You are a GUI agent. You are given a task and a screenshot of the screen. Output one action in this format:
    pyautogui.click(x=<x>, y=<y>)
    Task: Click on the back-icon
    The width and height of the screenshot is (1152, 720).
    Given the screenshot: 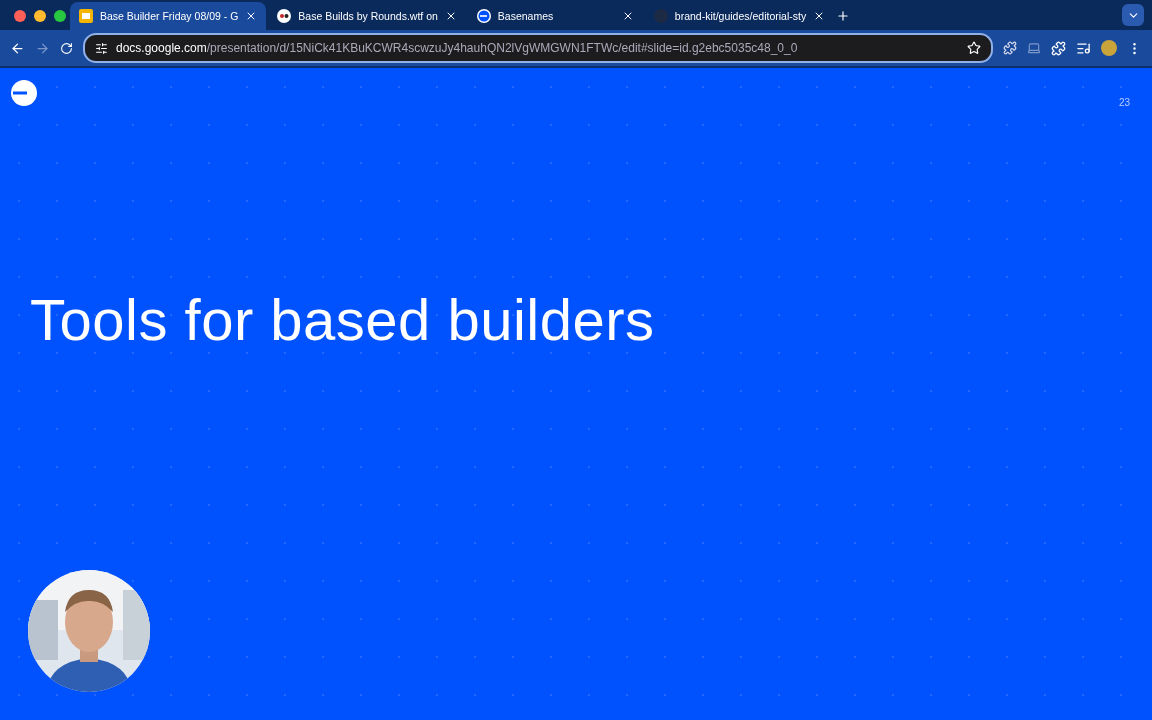 What is the action you would take?
    pyautogui.click(x=17, y=48)
    